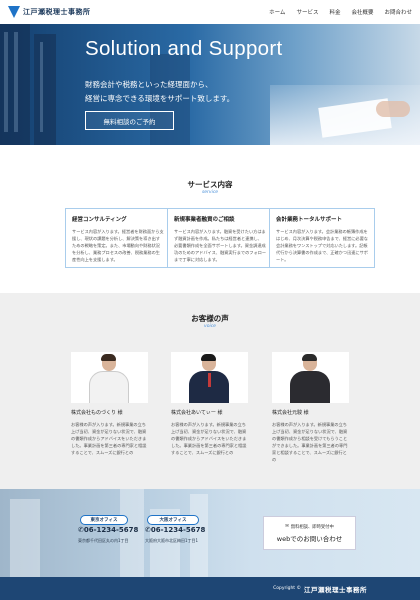  Describe the element at coordinates (160, 98) in the screenshot. I see `hero-text-line2: 経営に専念できる環境をサポート致します。` at that location.